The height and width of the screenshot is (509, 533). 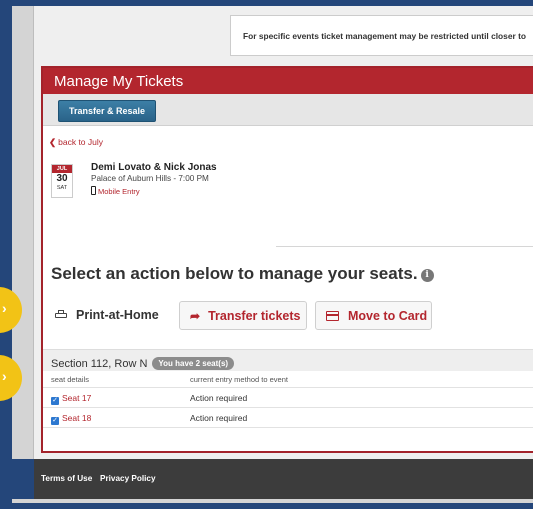 What do you see at coordinates (107, 111) in the screenshot?
I see `transfer-resale-button: Transfer & Resale` at bounding box center [107, 111].